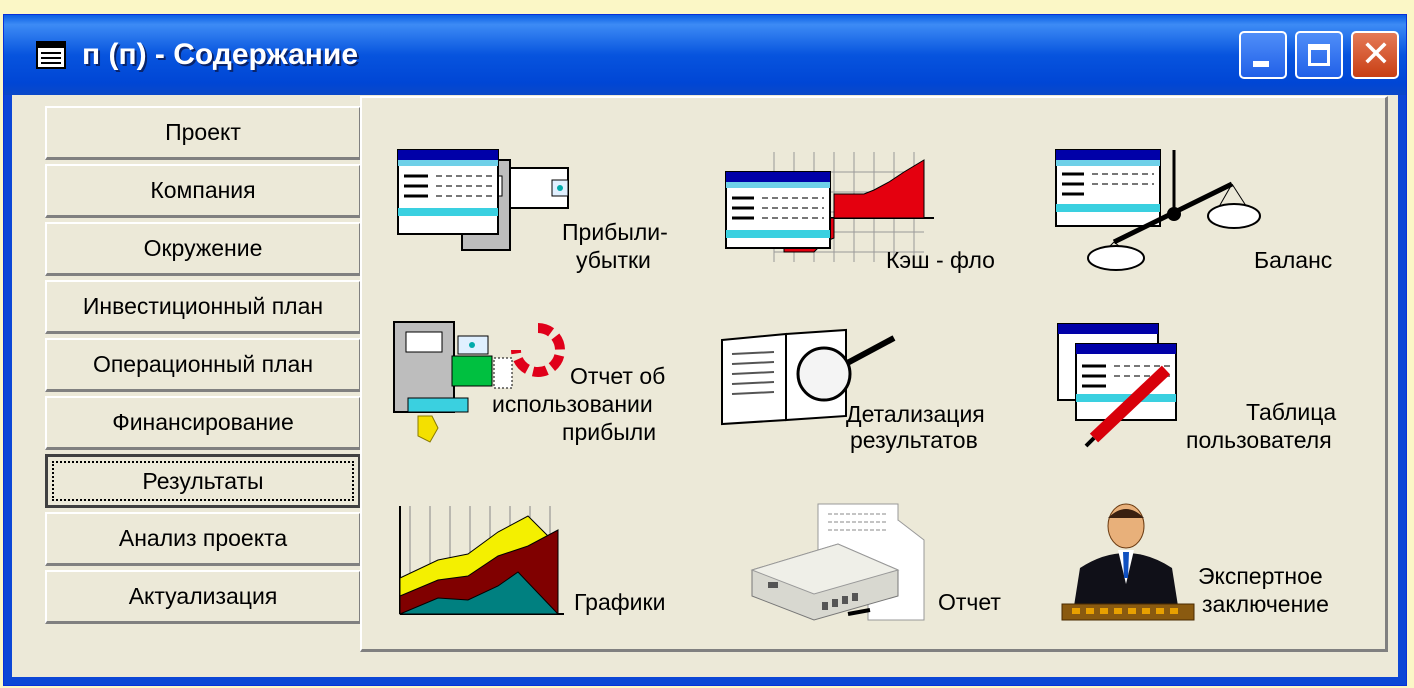  I want to click on nav-item-label: Проект, so click(203, 132).